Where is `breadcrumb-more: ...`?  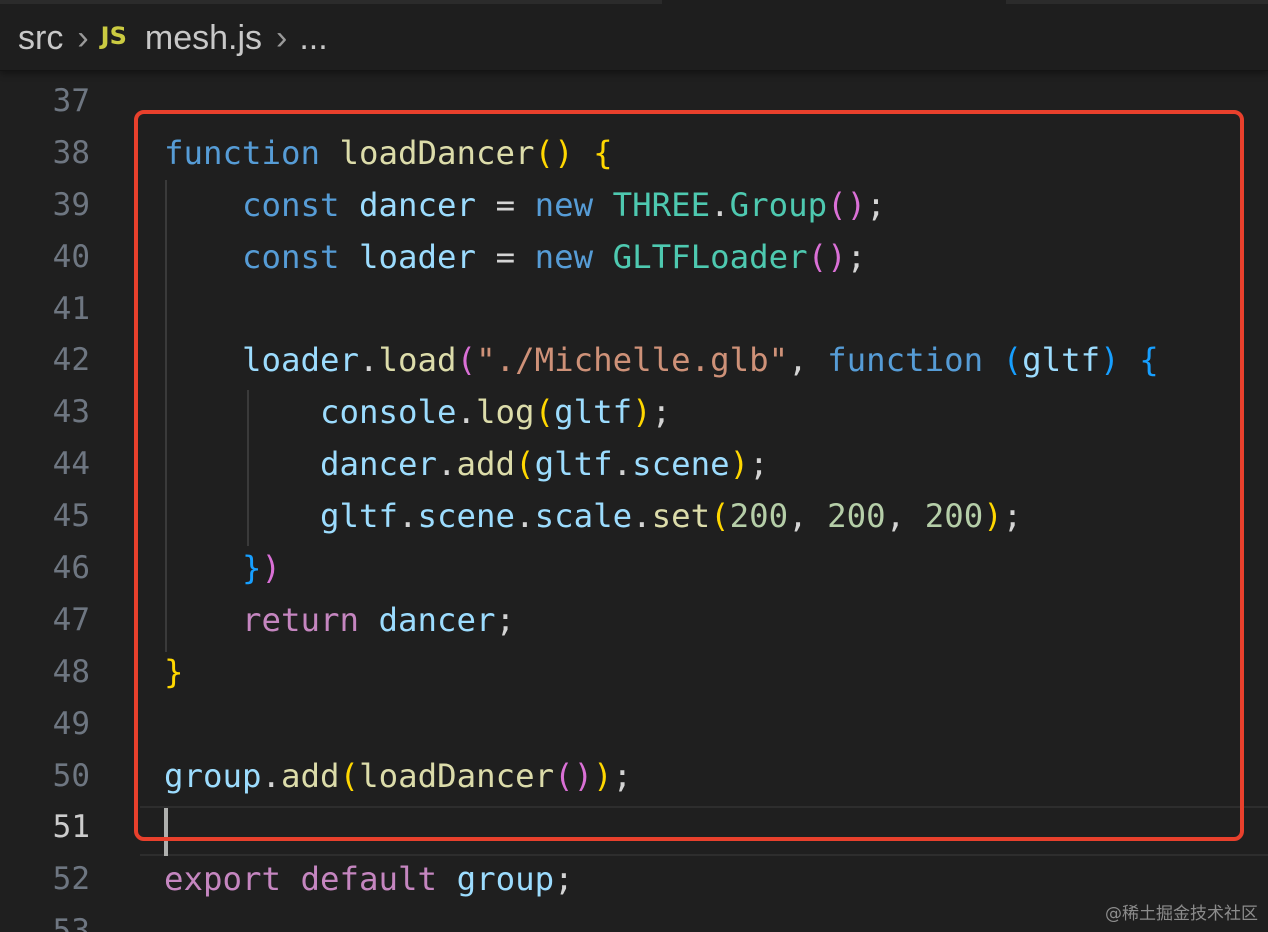 breadcrumb-more: ... is located at coordinates (313, 38).